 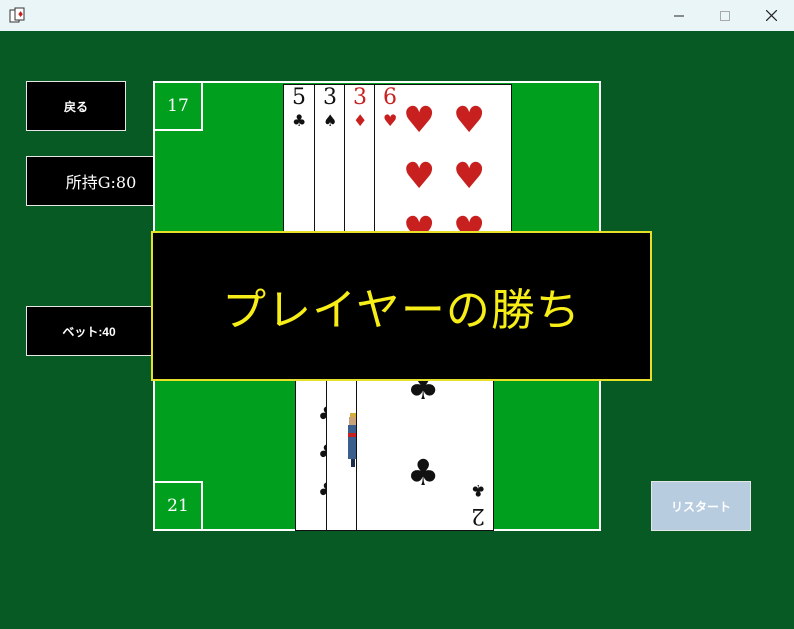 I want to click on heart-icon: ♥, so click(x=390, y=120).